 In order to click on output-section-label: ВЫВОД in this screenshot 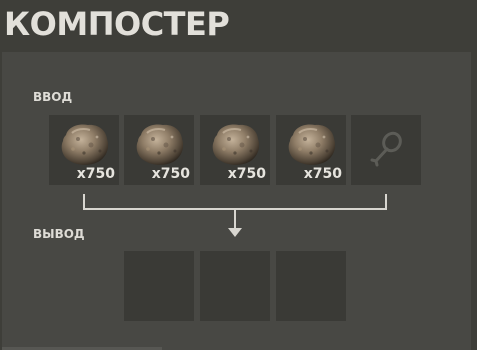, I will do `click(59, 234)`.